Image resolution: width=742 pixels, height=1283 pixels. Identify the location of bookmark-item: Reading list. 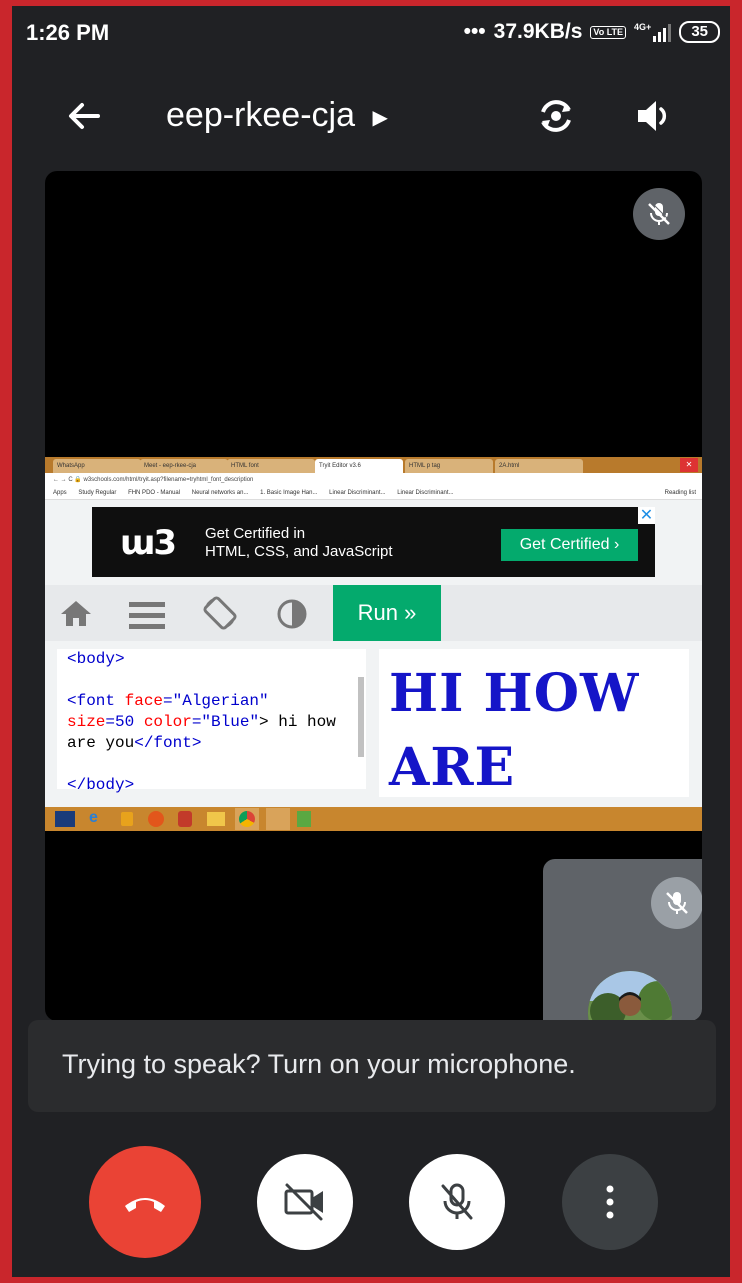
(680, 493).